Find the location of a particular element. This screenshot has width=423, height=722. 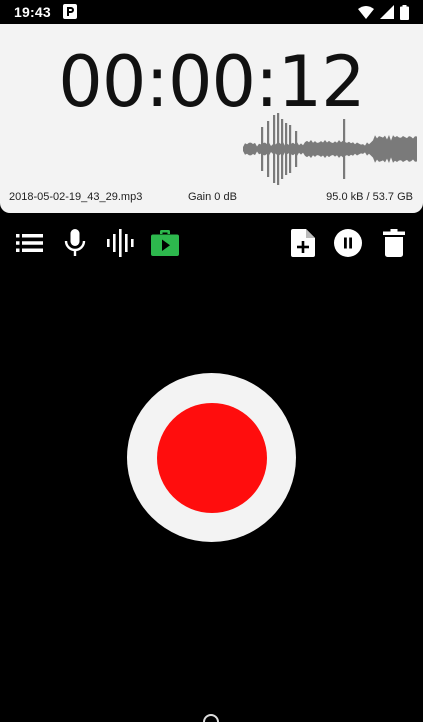

status-time: 19:43 is located at coordinates (32, 12).